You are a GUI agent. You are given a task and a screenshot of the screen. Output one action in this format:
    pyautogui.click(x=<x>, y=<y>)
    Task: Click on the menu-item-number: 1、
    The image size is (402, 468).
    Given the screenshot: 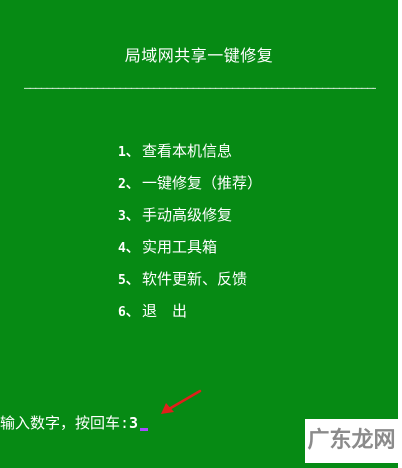 What is the action you would take?
    pyautogui.click(x=128, y=152)
    